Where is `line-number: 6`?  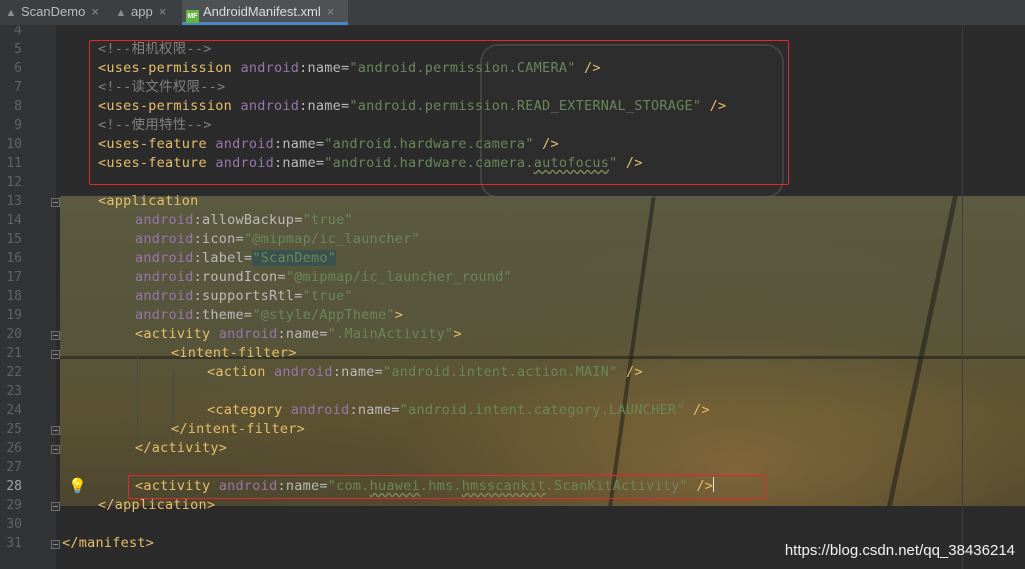
line-number: 6 is located at coordinates (18, 68).